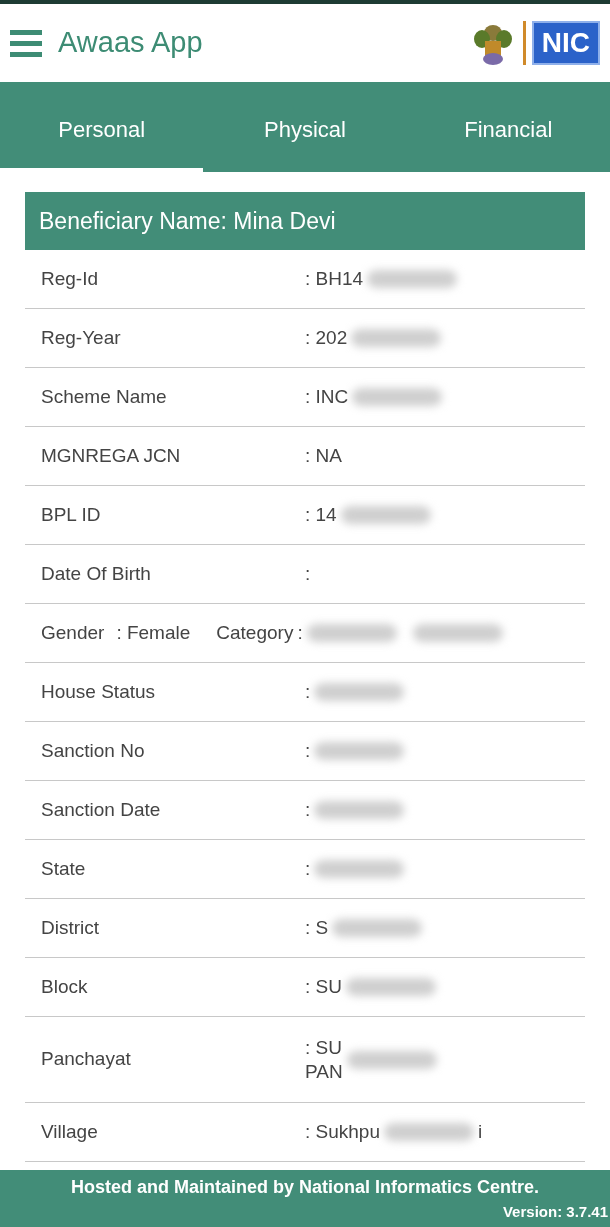 The height and width of the screenshot is (1227, 610). What do you see at coordinates (26, 43) in the screenshot?
I see `menu-icon` at bounding box center [26, 43].